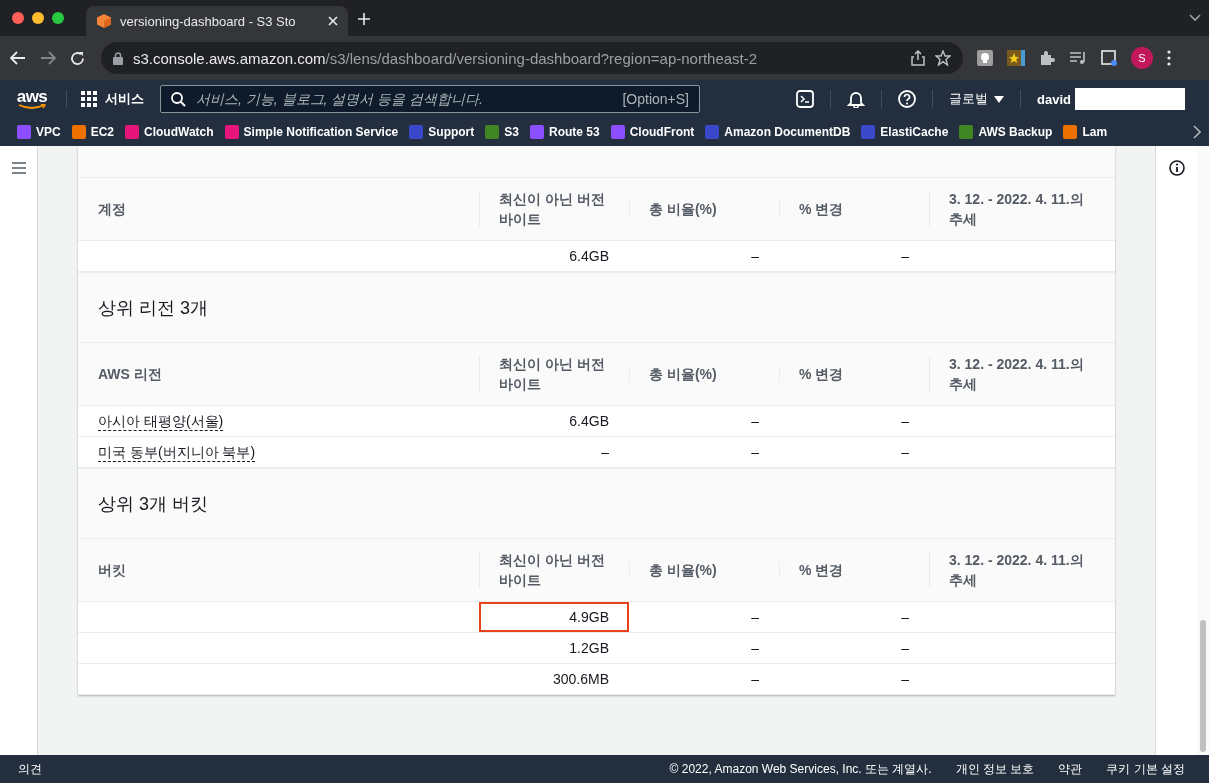 The height and width of the screenshot is (783, 1209). I want to click on notification-bell-icon, so click(856, 99).